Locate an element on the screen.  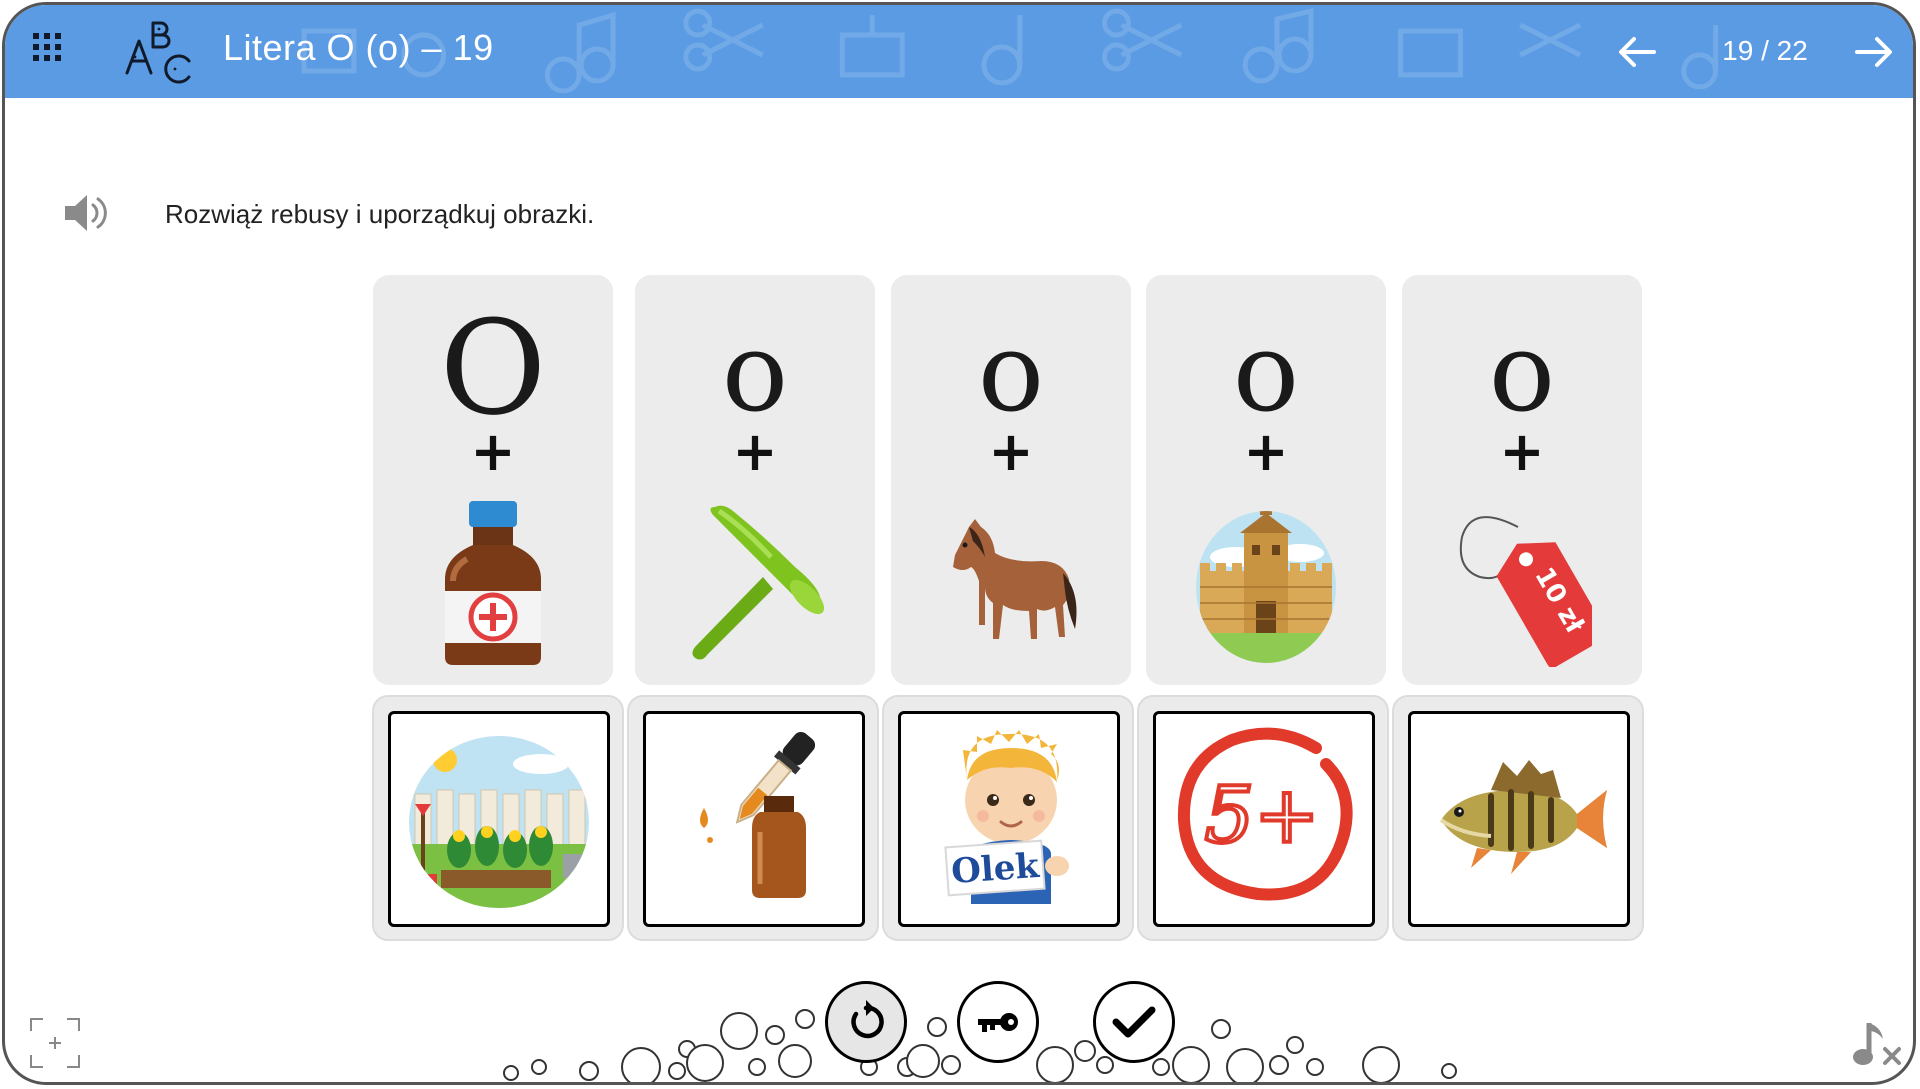
reset-button is located at coordinates (866, 1022).